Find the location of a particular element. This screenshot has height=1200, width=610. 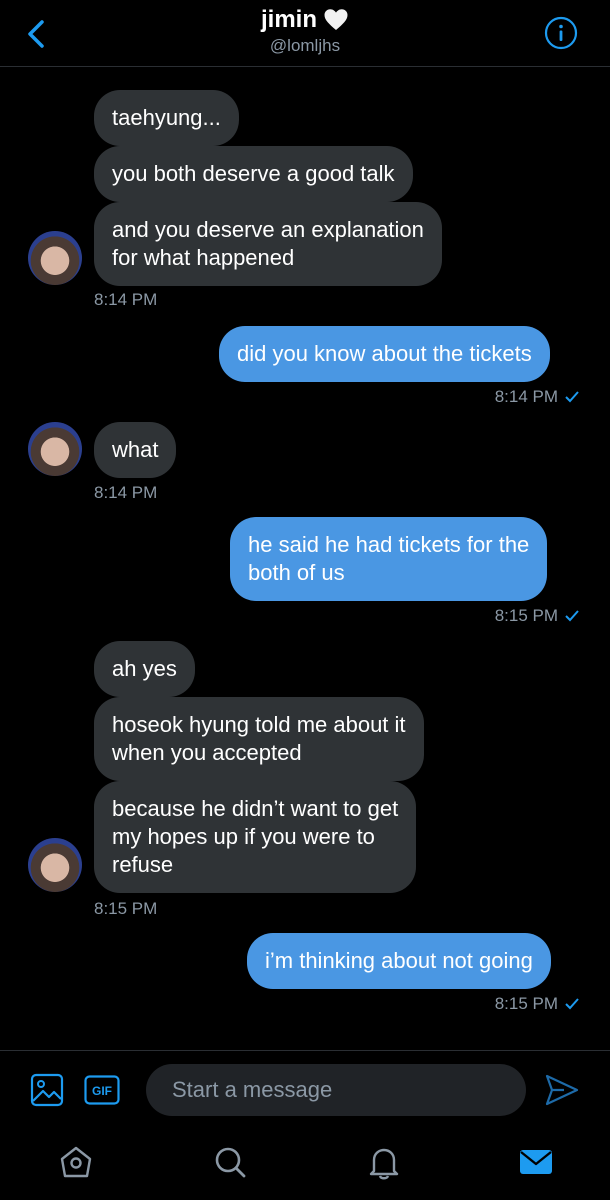

message-text-line: refuse is located at coordinates (143, 864).